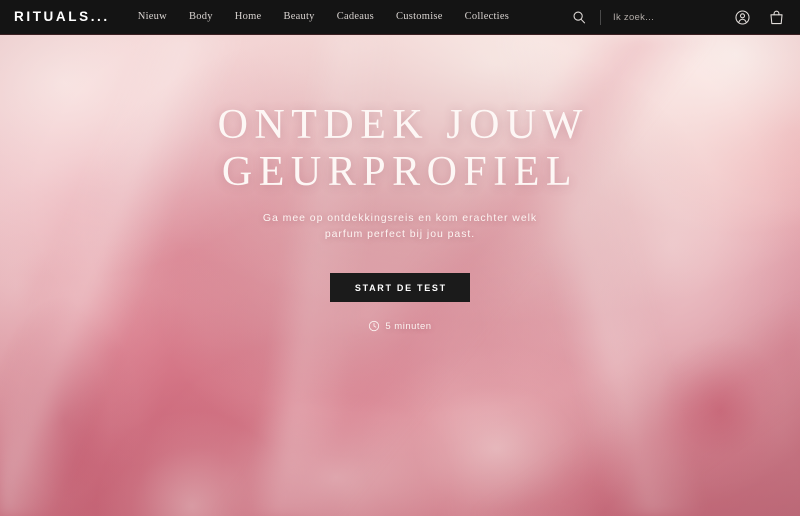 This screenshot has width=800, height=516. Describe the element at coordinates (152, 17) in the screenshot. I see `nav-item-nieuw: Nieuw` at that location.